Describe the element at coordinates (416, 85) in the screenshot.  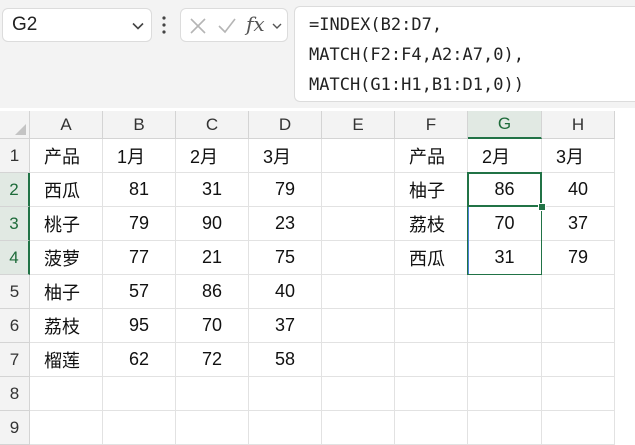
I see `formula-line: MATCH(G1:H1,B1:D1,0))` at that location.